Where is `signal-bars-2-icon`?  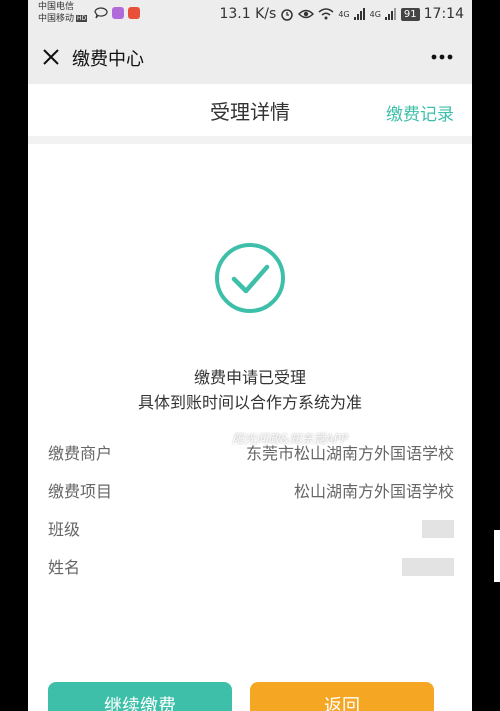
signal-bars-2-icon is located at coordinates (390, 14).